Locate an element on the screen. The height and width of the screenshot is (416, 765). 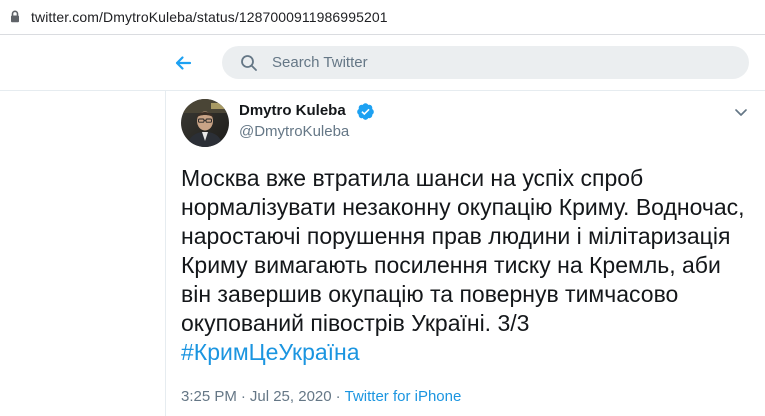
avatar-photo is located at coordinates (205, 123).